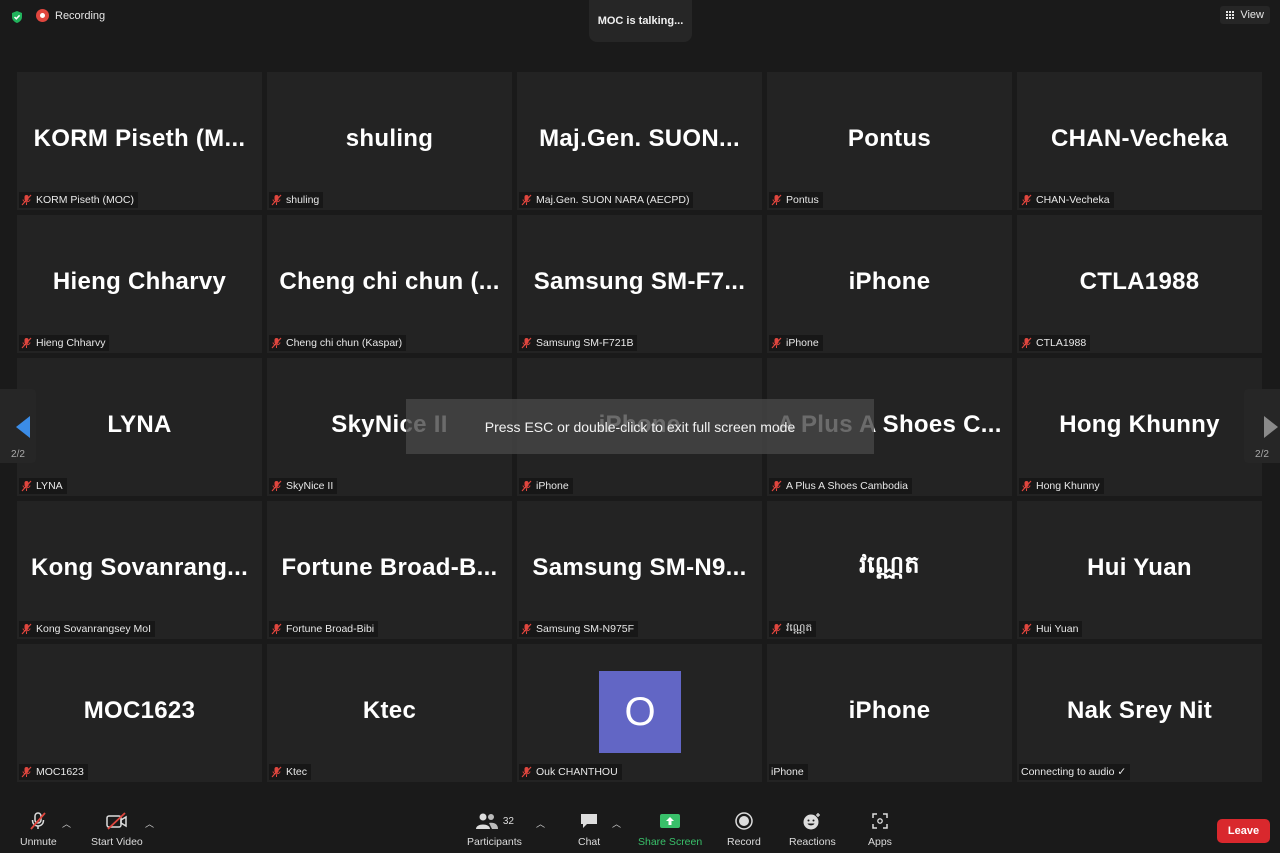  What do you see at coordinates (139, 570) in the screenshot?
I see `participant-tile: Kong Sovanrang... Kong Sovanrangsey MoI` at bounding box center [139, 570].